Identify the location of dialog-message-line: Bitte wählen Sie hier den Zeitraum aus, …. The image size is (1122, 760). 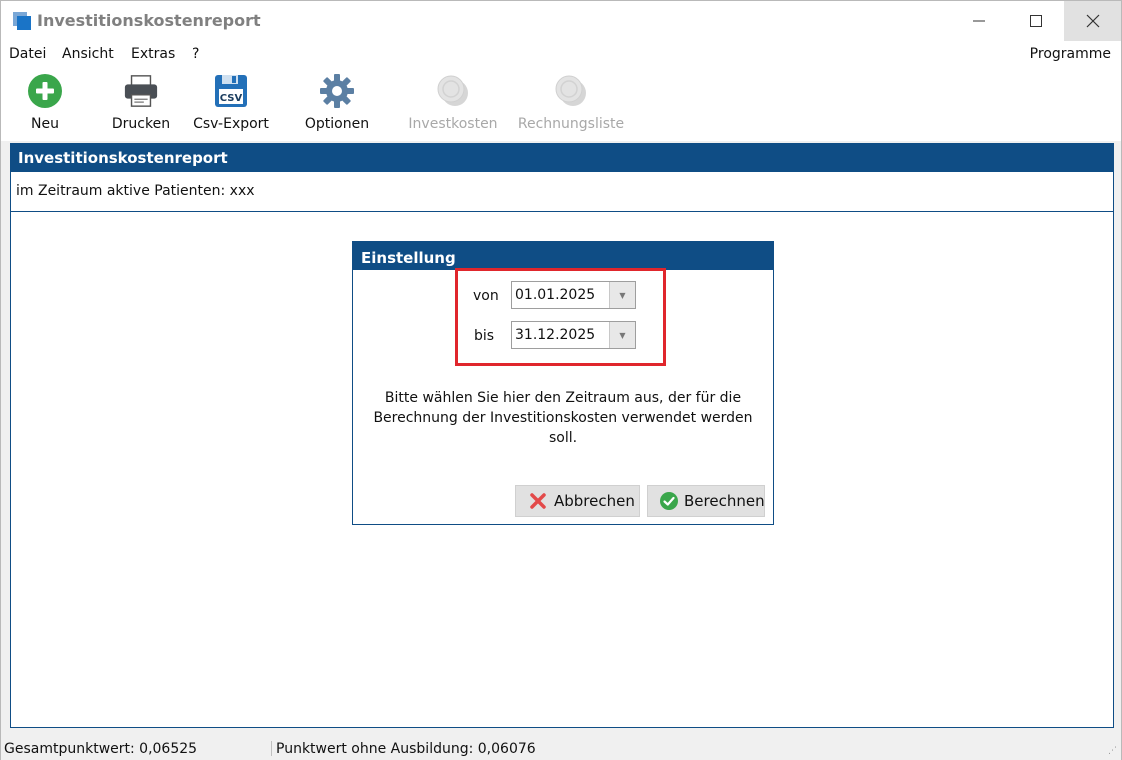
(563, 398).